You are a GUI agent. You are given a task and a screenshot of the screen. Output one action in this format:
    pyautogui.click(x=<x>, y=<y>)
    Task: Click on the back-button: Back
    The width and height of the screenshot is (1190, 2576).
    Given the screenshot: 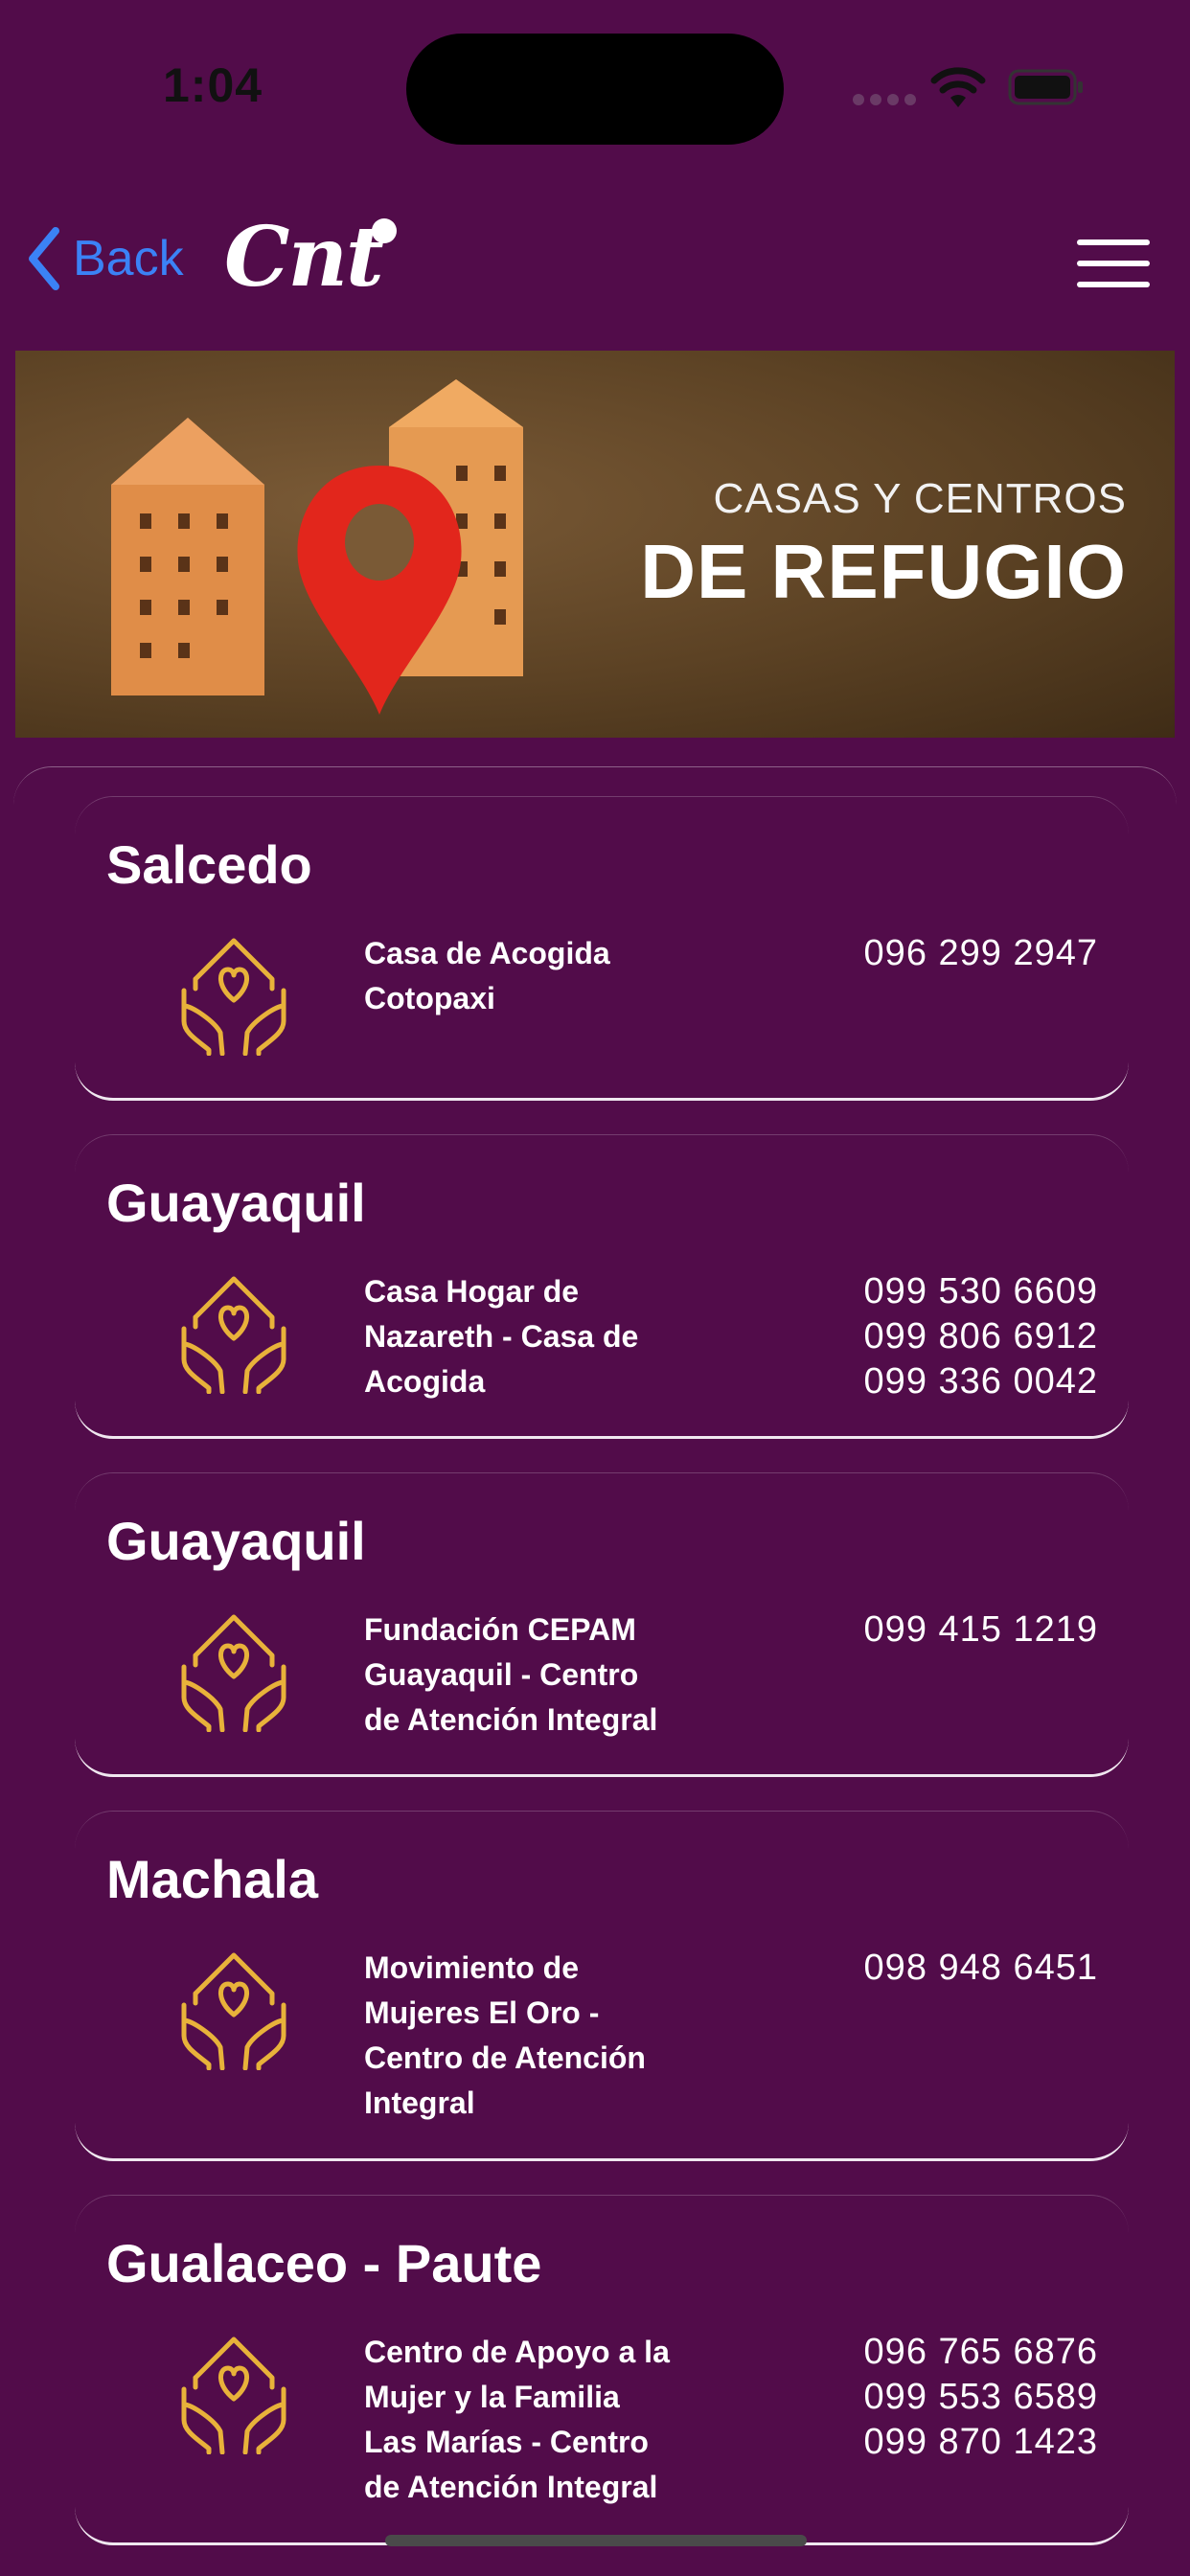 What is the action you would take?
    pyautogui.click(x=105, y=259)
    